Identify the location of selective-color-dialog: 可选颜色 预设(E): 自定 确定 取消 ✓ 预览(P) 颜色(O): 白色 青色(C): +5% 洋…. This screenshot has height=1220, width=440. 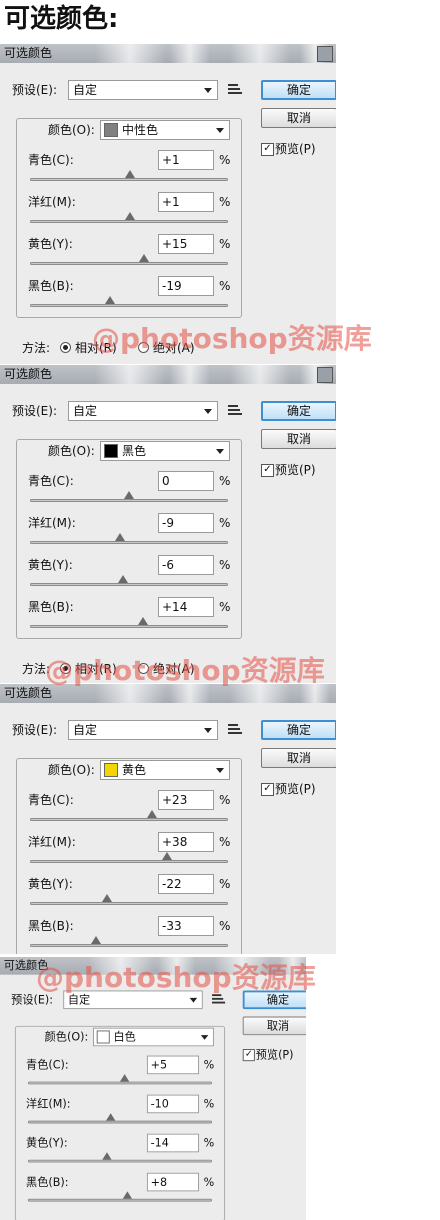
(153, 1088).